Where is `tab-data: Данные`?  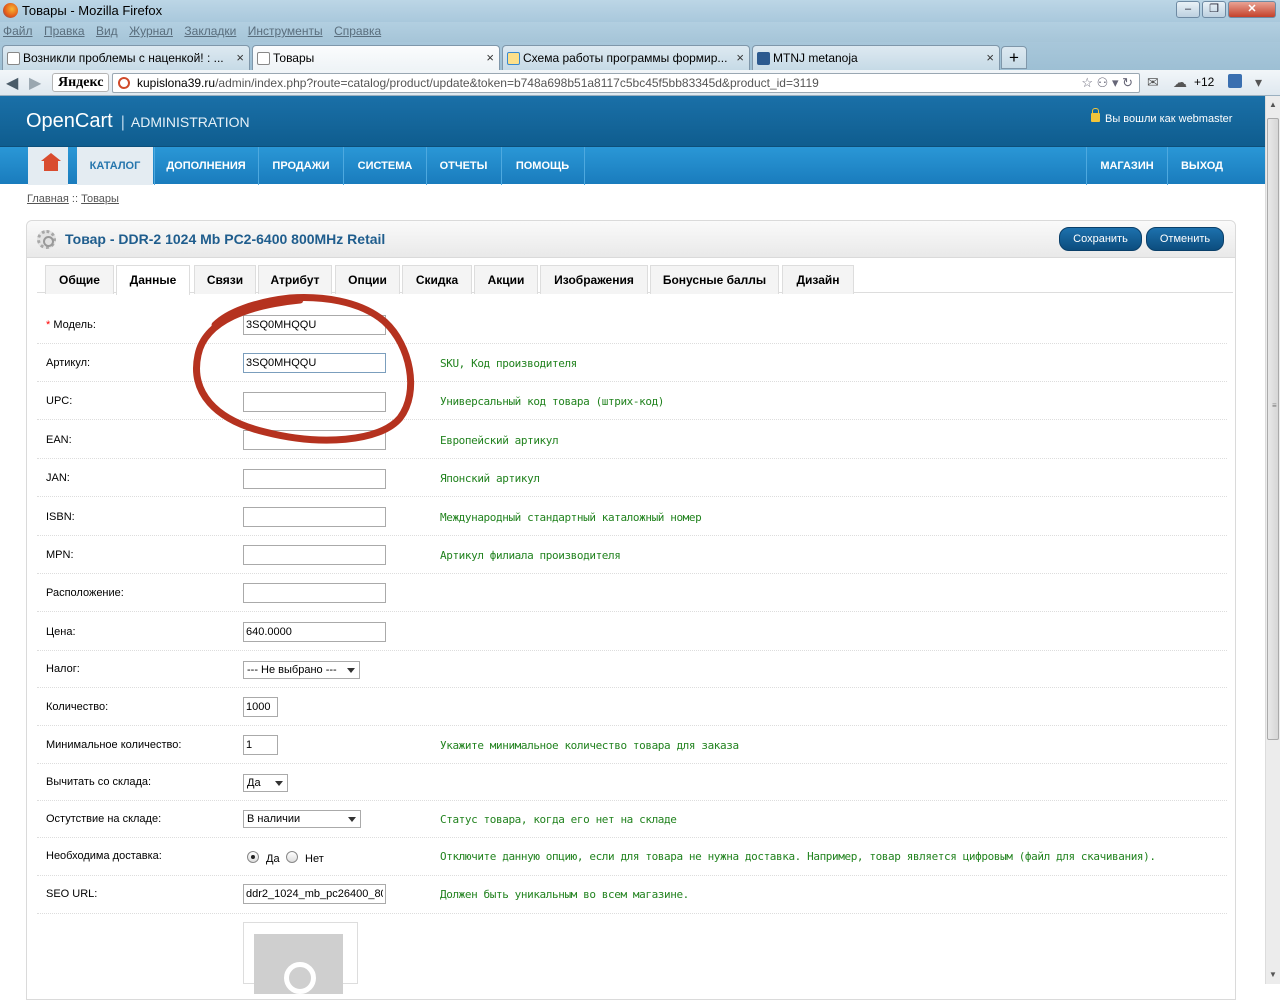
tab-data: Данные is located at coordinates (153, 280).